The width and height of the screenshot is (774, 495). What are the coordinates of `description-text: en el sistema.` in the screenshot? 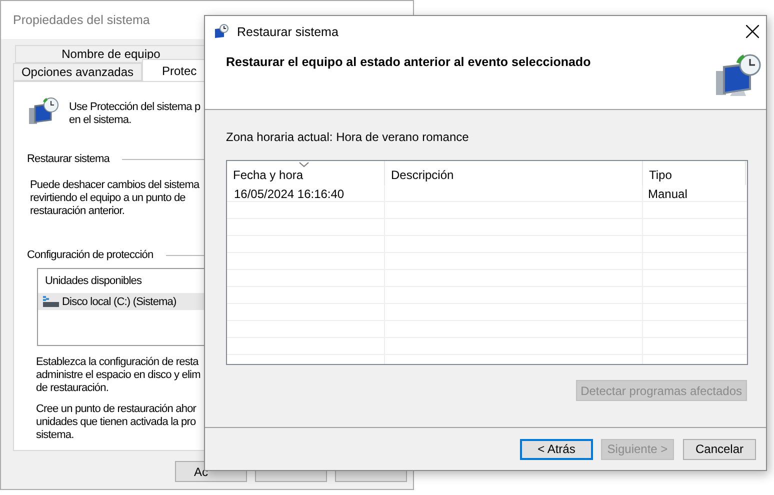 It's located at (100, 120).